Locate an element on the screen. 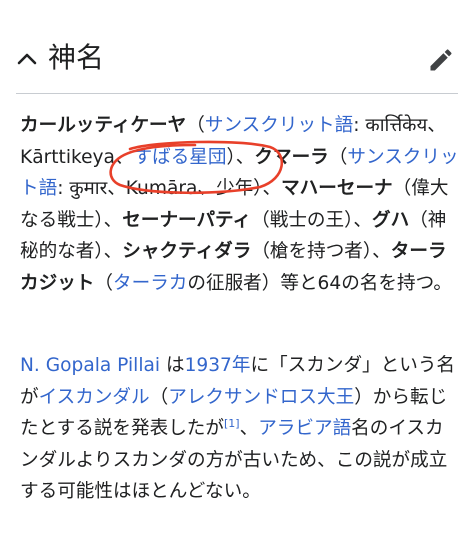  link-subaru-cluster: すばる星団 is located at coordinates (180, 157).